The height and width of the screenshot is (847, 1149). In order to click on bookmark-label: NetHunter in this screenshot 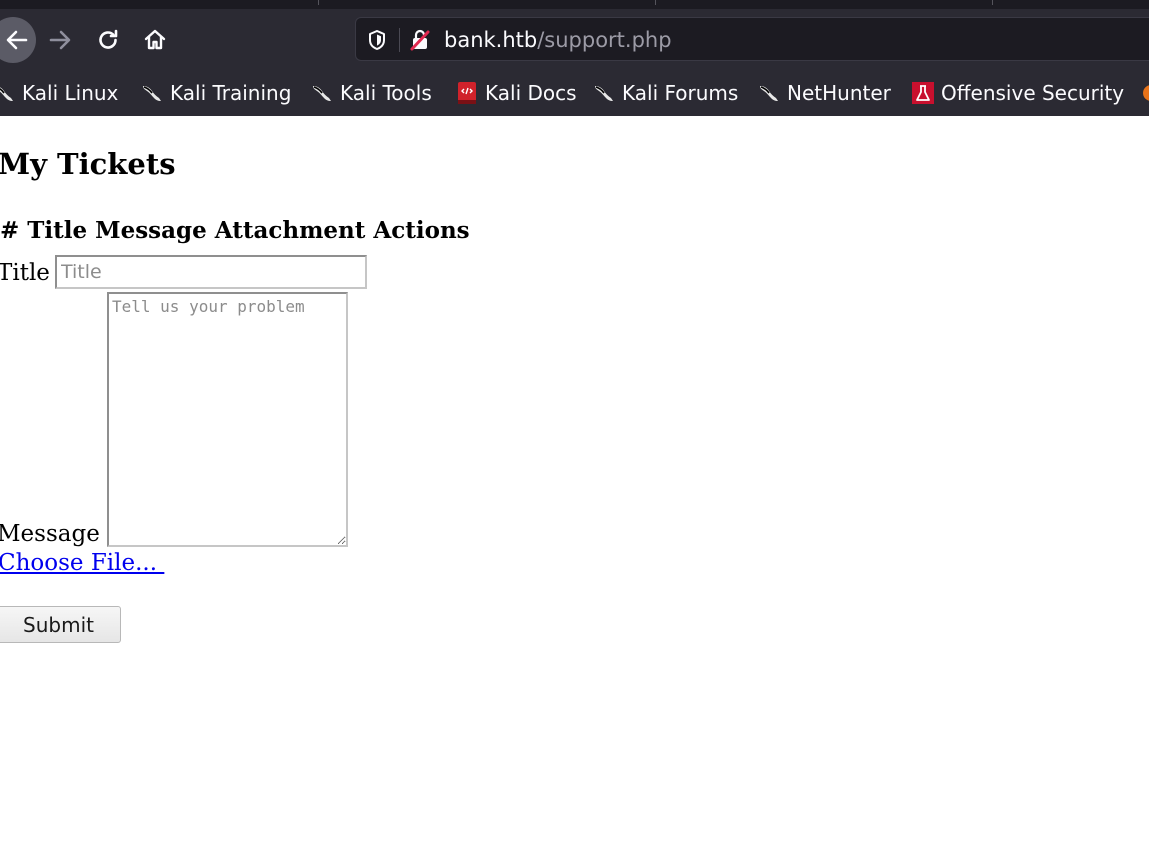, I will do `click(839, 93)`.